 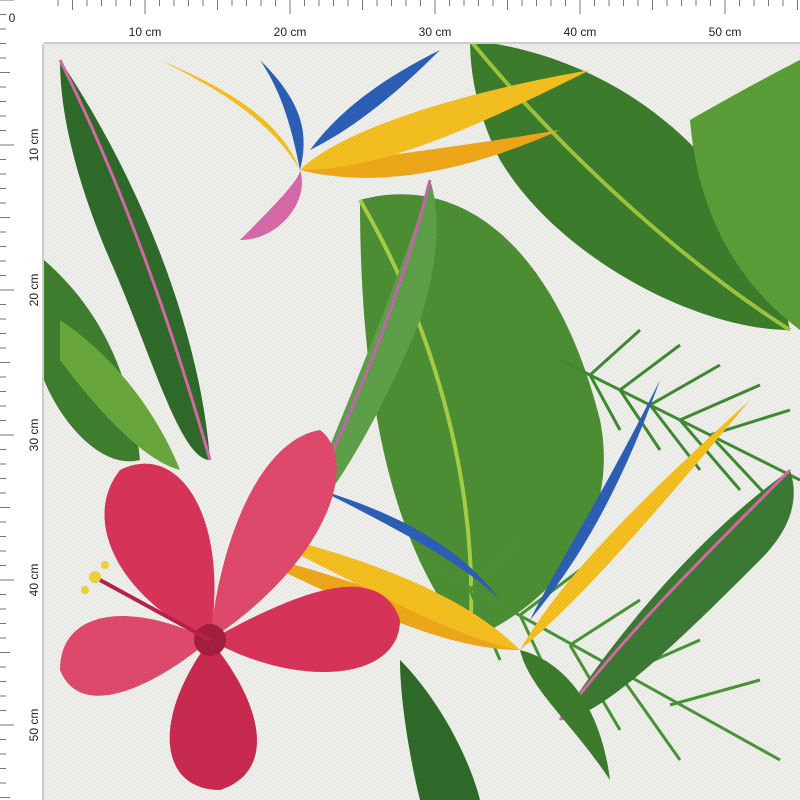 I want to click on ruler-label-top-20: 20 cm, so click(x=290, y=32).